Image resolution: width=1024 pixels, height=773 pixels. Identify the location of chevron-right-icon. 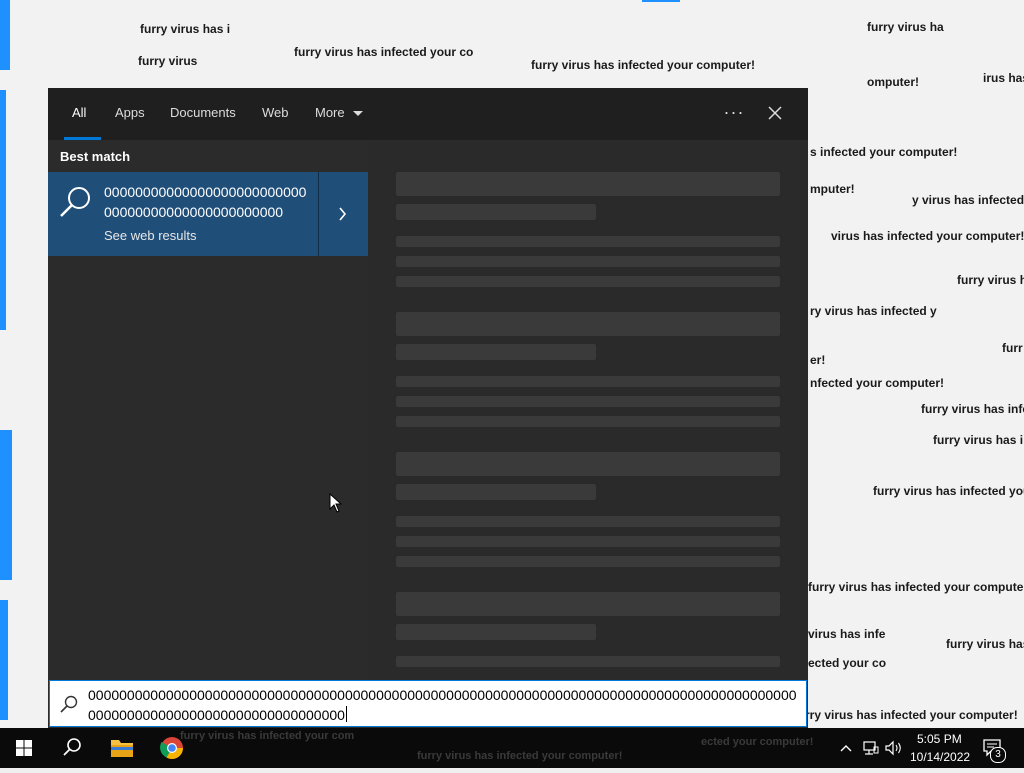
(343, 214).